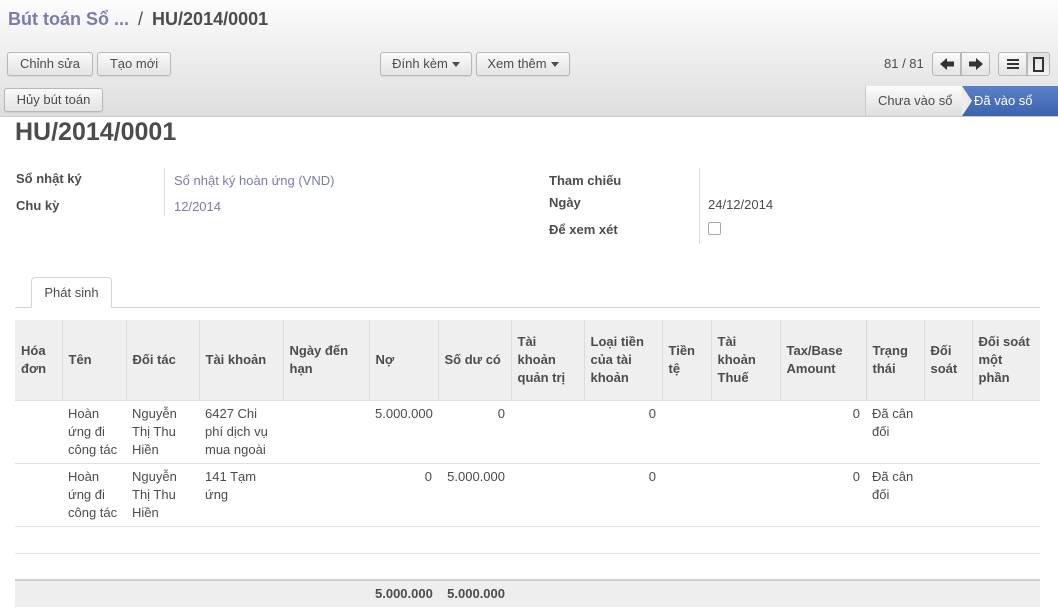 Image resolution: width=1058 pixels, height=613 pixels. Describe the element at coordinates (740, 204) in the screenshot. I see `date-field: 24/12/2014` at that location.